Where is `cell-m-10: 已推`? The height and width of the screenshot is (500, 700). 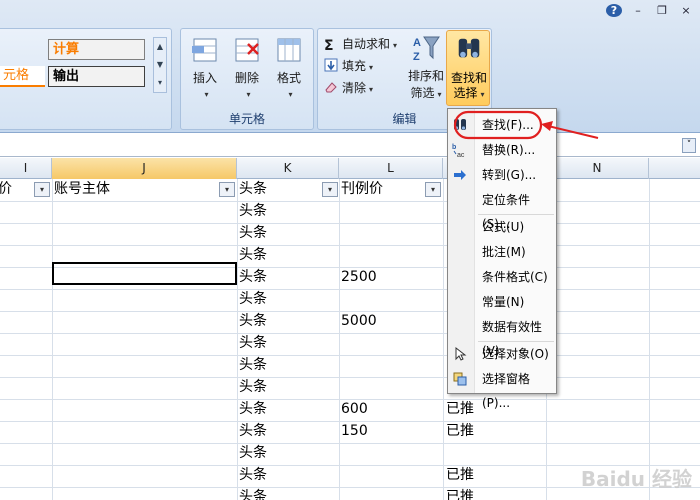 cell-m-10: 已推 is located at coordinates (460, 409).